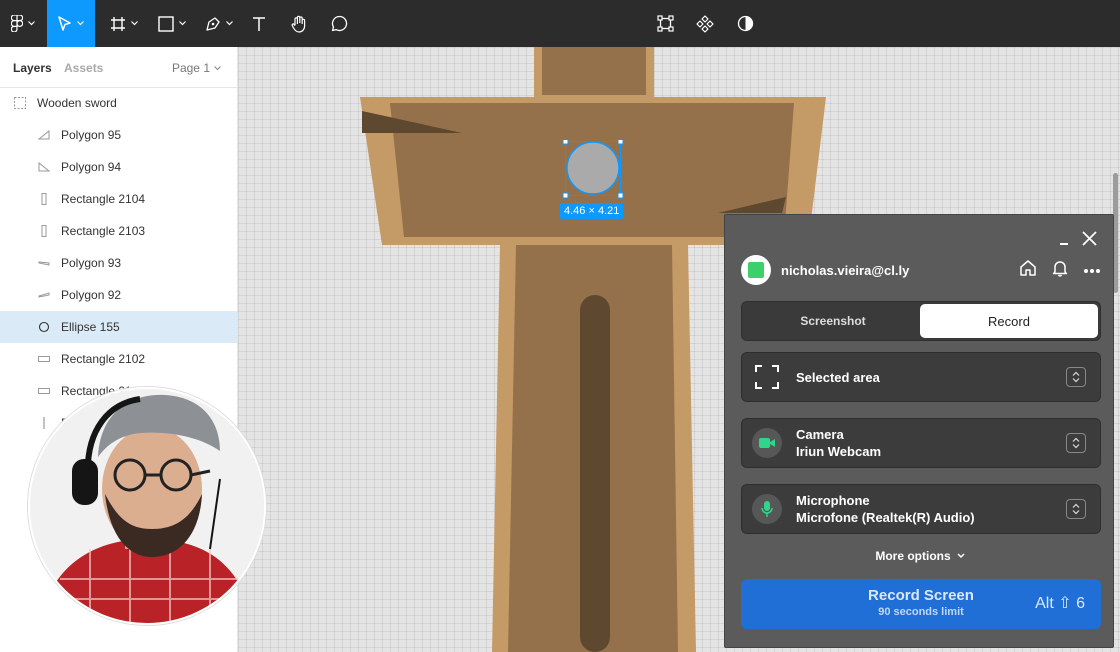  I want to click on frame-tool-button, so click(124, 23).